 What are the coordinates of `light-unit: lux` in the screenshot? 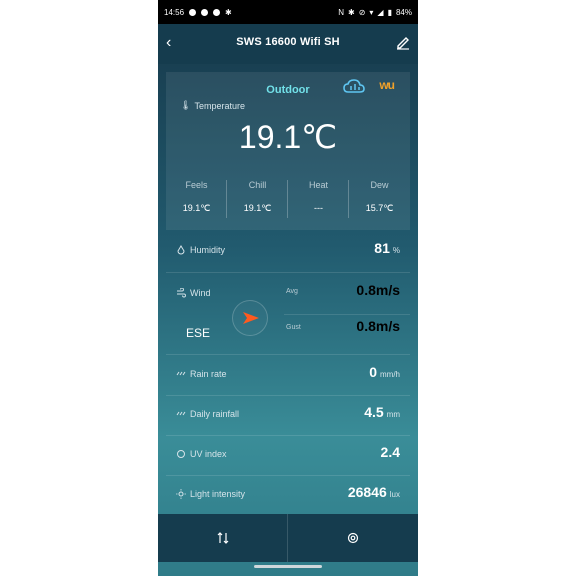 It's located at (394, 494).